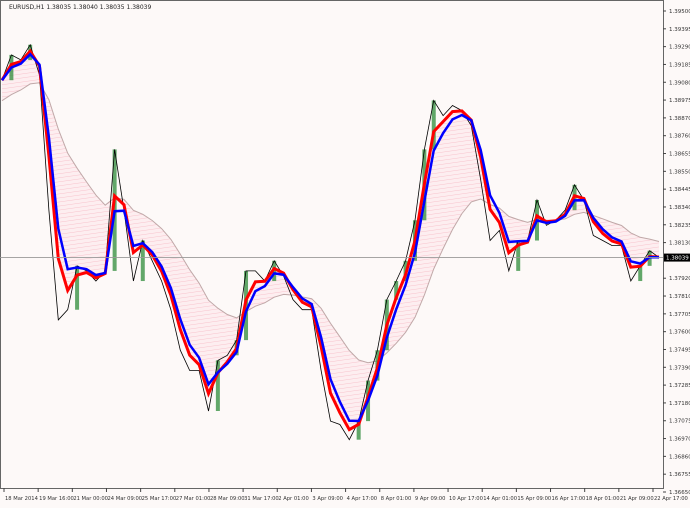  I want to click on x-tick-label: 25 Mar 17:00, so click(159, 499).